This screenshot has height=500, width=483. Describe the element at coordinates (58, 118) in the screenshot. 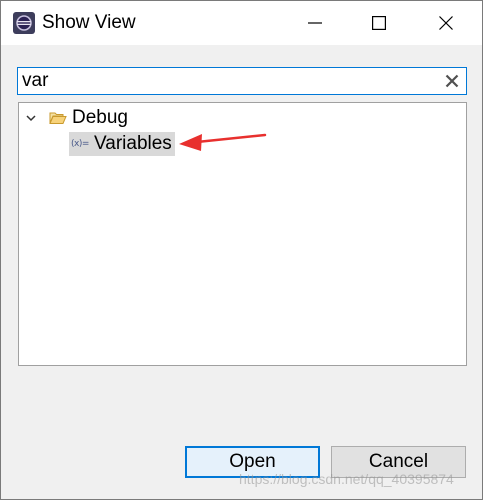

I see `folder-open-icon` at that location.